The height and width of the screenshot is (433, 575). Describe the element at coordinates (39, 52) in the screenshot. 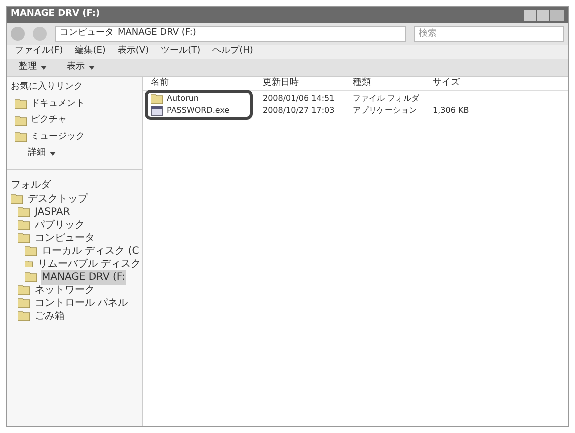

I see `menu-item: ファイル(F)` at that location.